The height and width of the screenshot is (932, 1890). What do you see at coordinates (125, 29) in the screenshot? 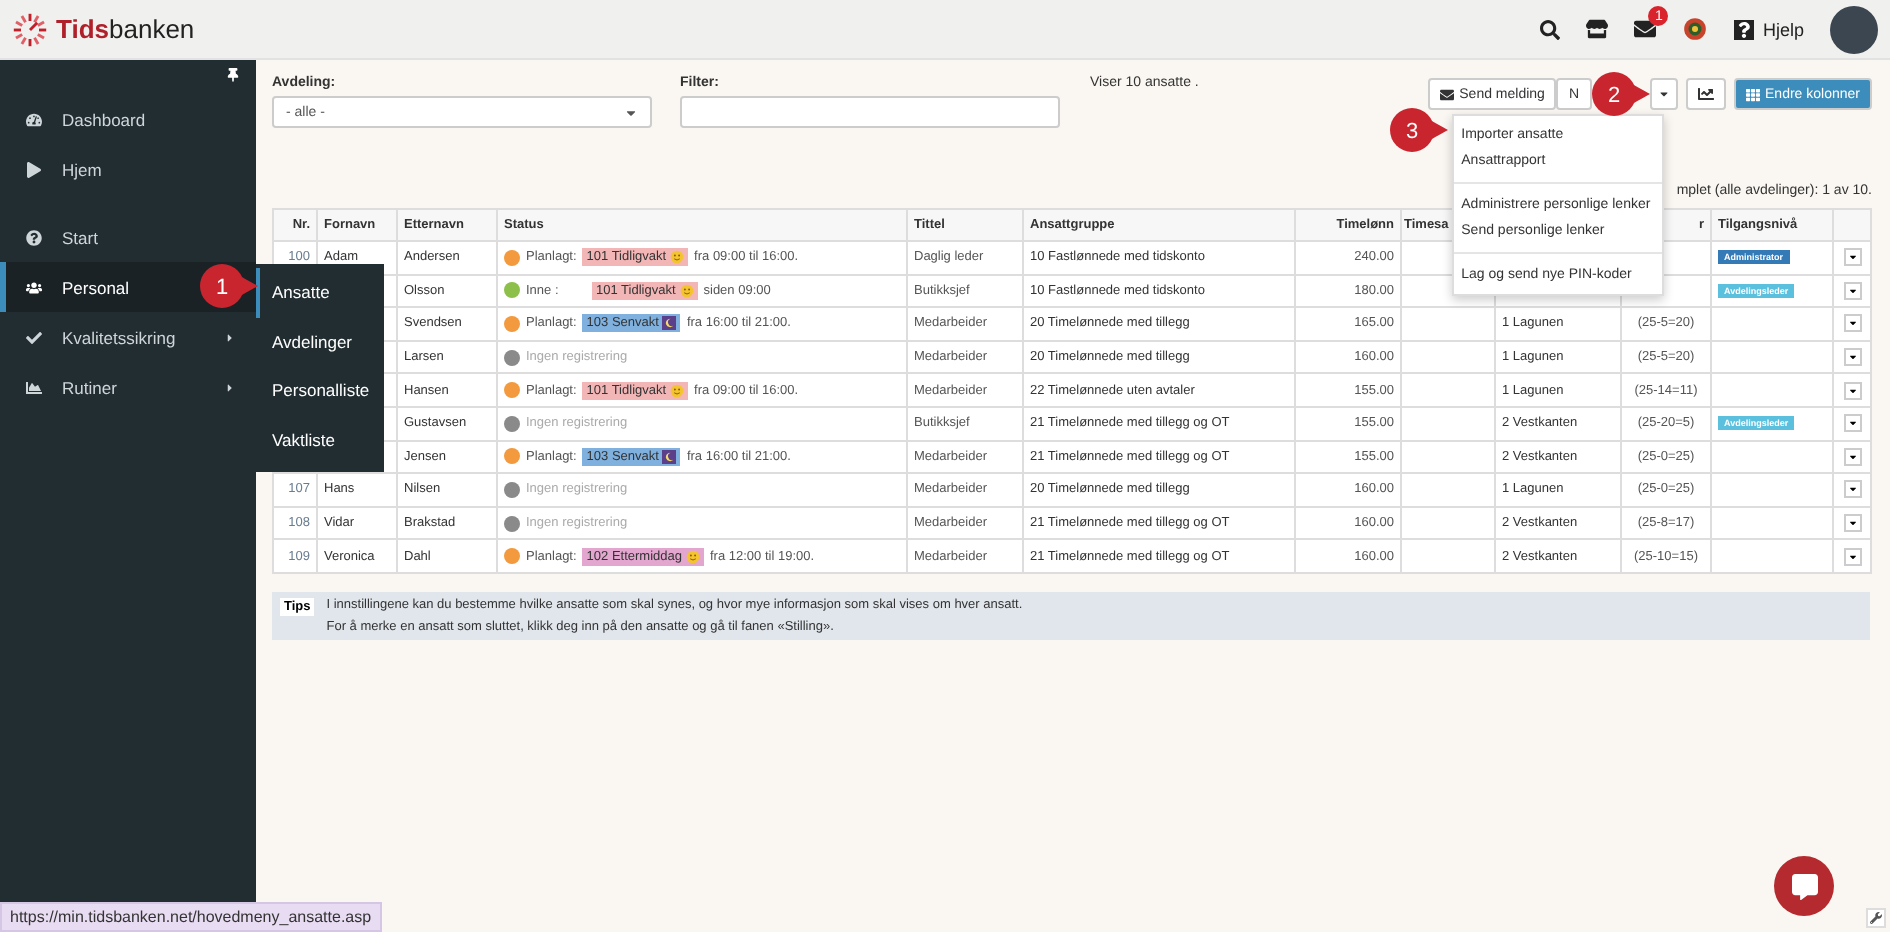
I see `logo-text: Tidsbanken` at bounding box center [125, 29].